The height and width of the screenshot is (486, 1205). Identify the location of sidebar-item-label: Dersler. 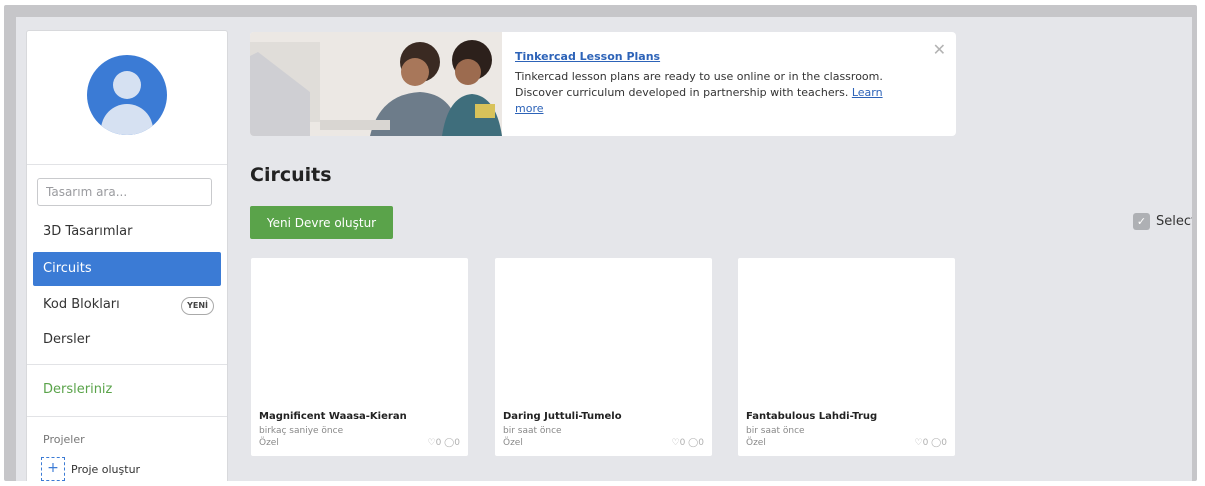
(67, 339).